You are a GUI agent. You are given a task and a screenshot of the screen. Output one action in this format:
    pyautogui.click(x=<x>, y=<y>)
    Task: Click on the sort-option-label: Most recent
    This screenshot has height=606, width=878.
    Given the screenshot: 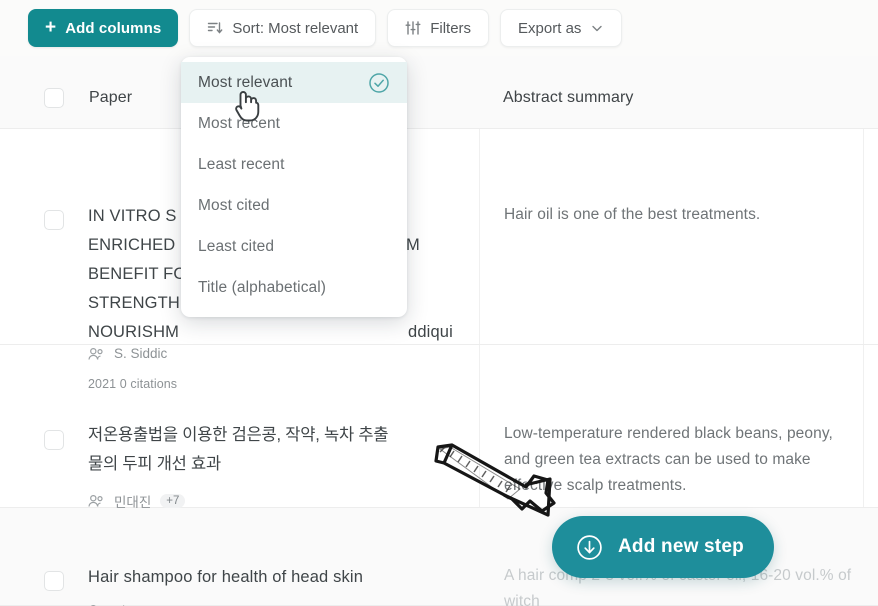 What is the action you would take?
    pyautogui.click(x=239, y=123)
    